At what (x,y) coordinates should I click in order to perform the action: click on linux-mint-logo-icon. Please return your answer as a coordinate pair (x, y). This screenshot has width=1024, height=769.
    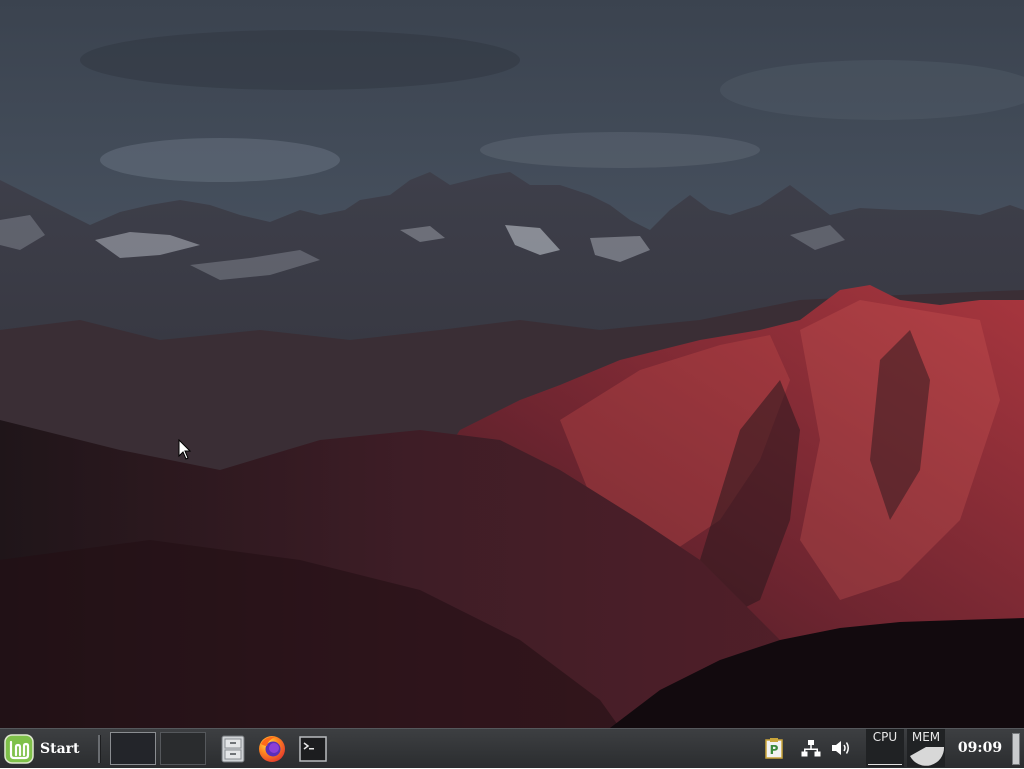
    Looking at the image, I should click on (19, 749).